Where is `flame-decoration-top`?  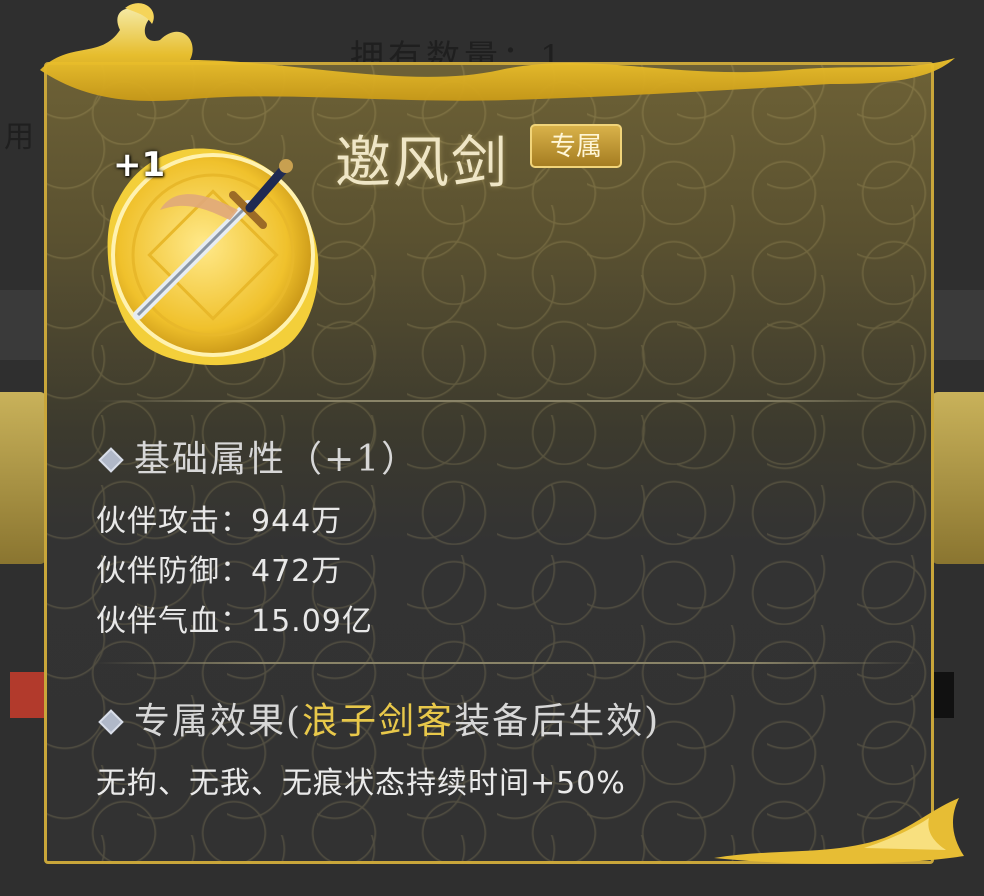 flame-decoration-top is located at coordinates (497, 52).